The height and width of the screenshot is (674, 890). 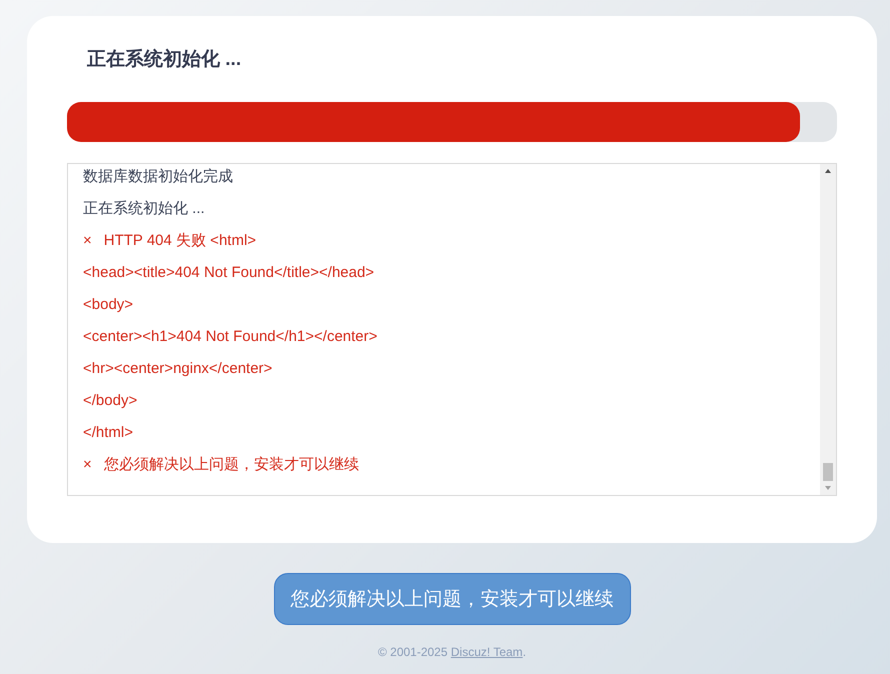 I want to click on log-line: <center><h1>404 Not Found</h1></center>, so click(x=230, y=336).